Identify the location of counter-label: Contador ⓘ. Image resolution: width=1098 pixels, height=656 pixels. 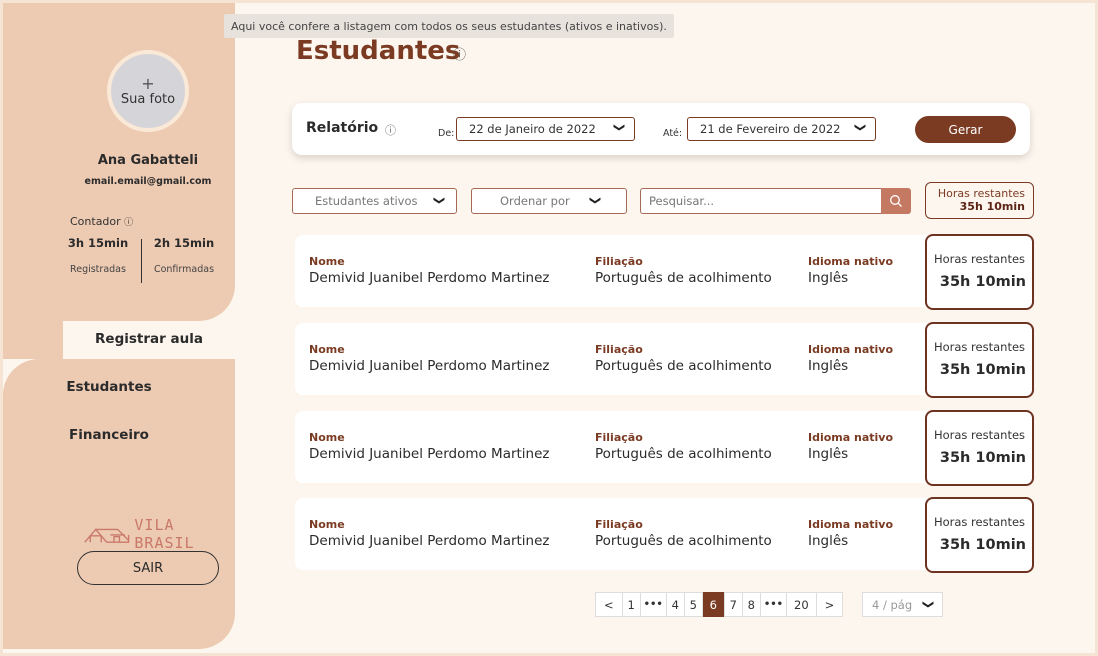
(101, 221).